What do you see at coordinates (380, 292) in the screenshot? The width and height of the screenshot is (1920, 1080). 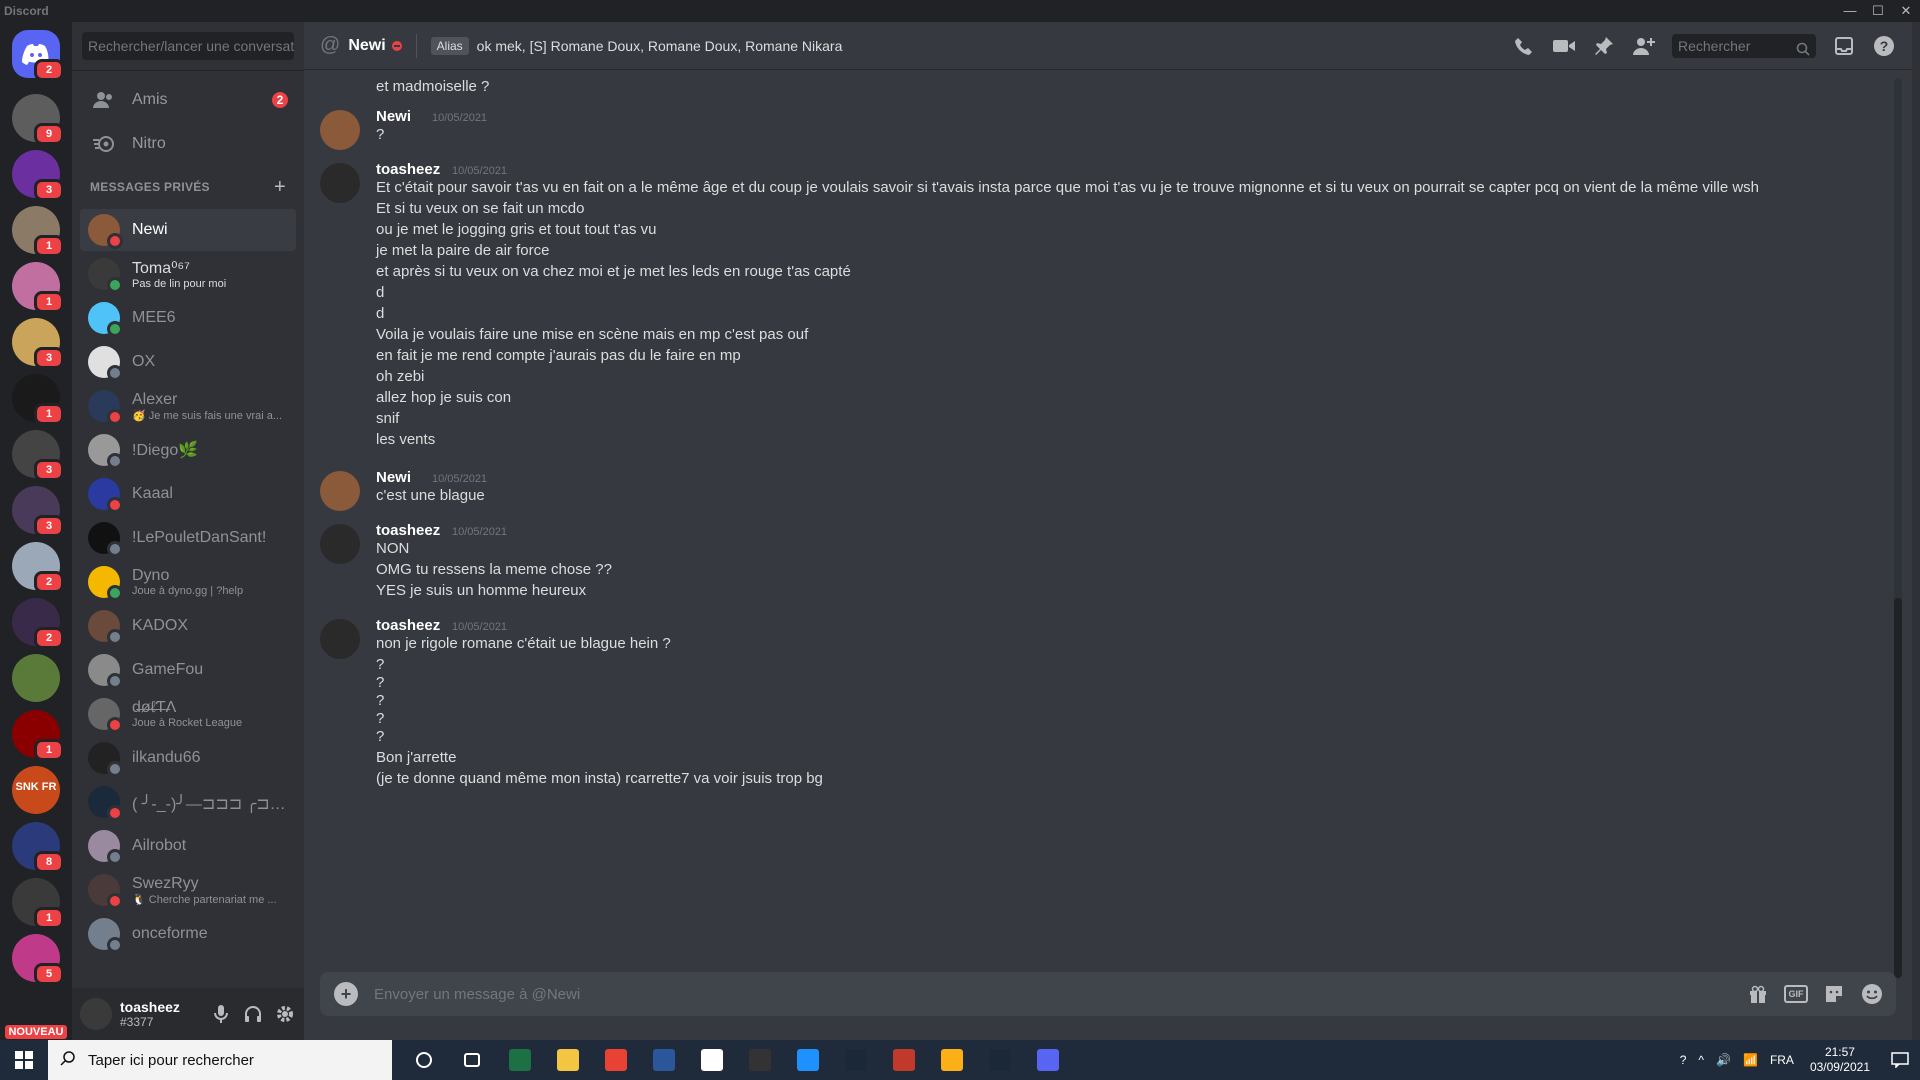 I see `message-line: d` at bounding box center [380, 292].